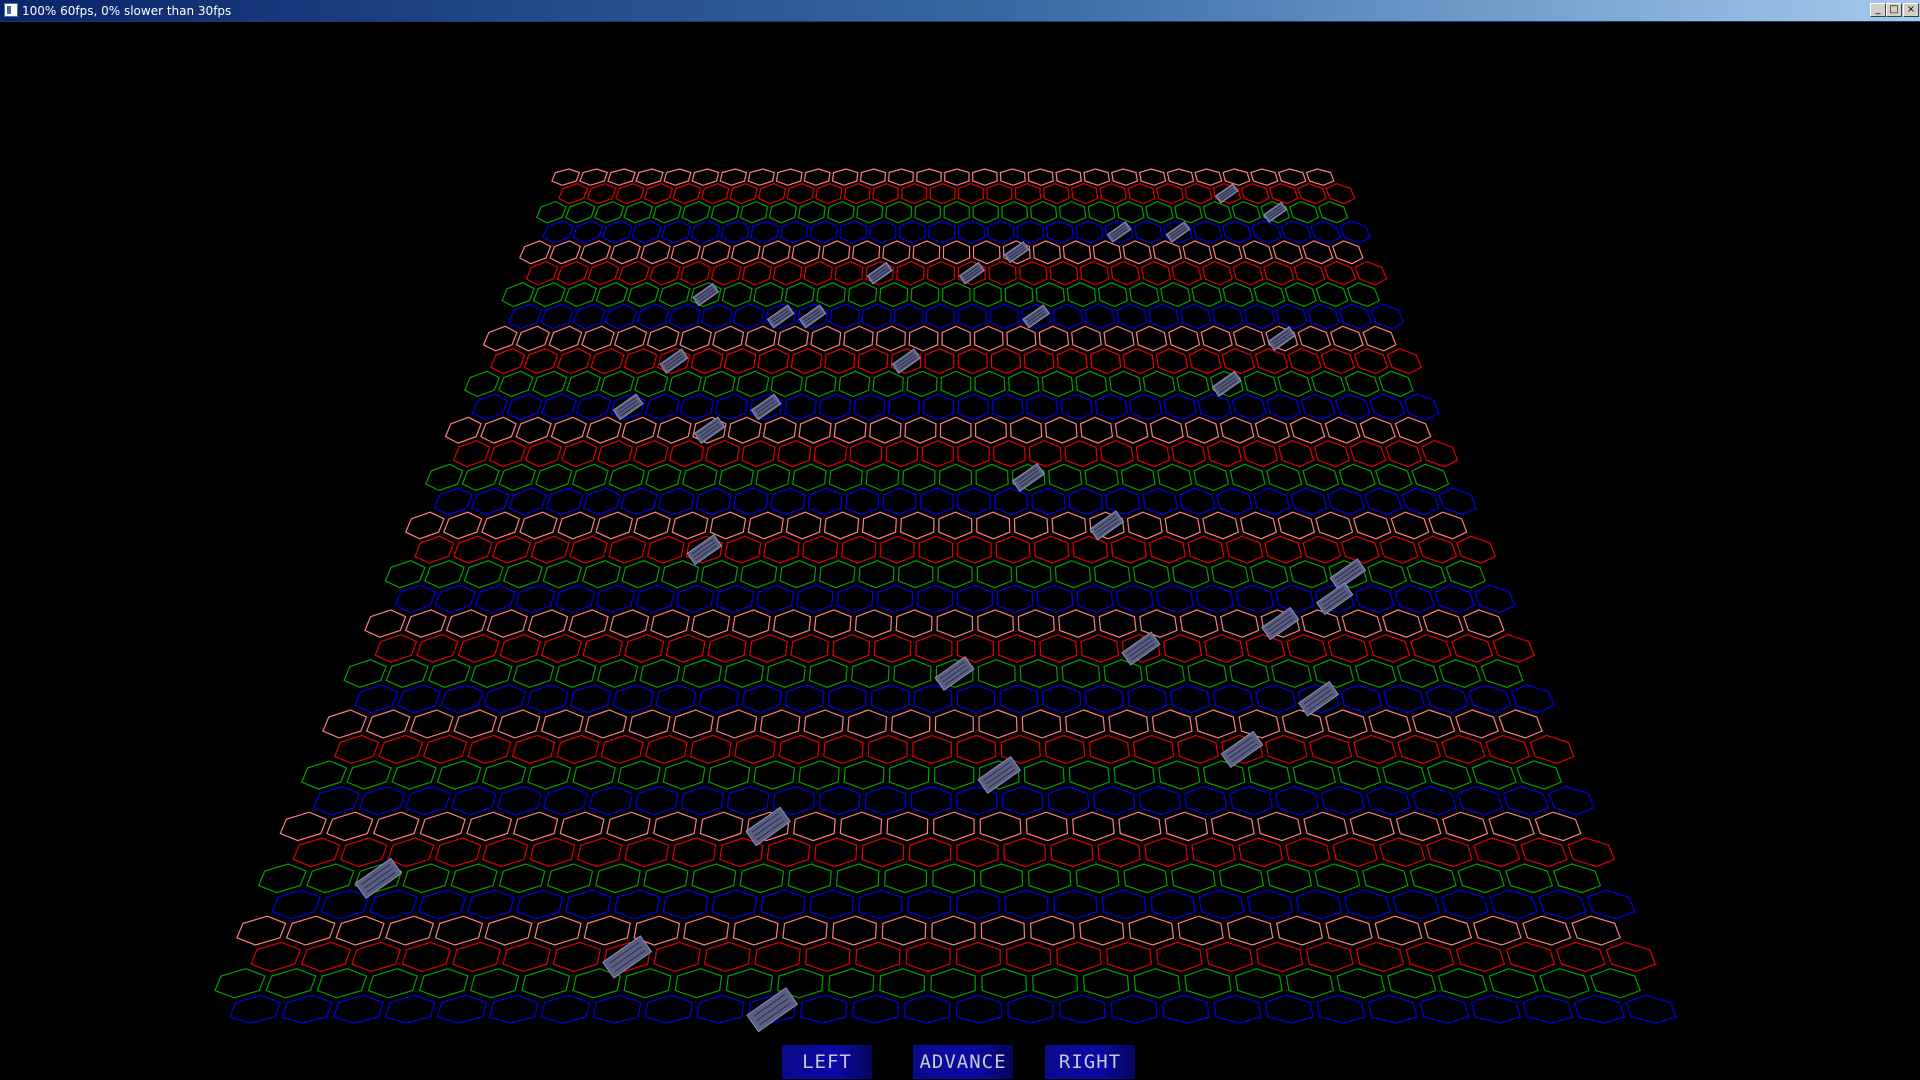  I want to click on title-bar: 100% 60fps, 0% slower than 30fps _ □ ×, so click(960, 11).